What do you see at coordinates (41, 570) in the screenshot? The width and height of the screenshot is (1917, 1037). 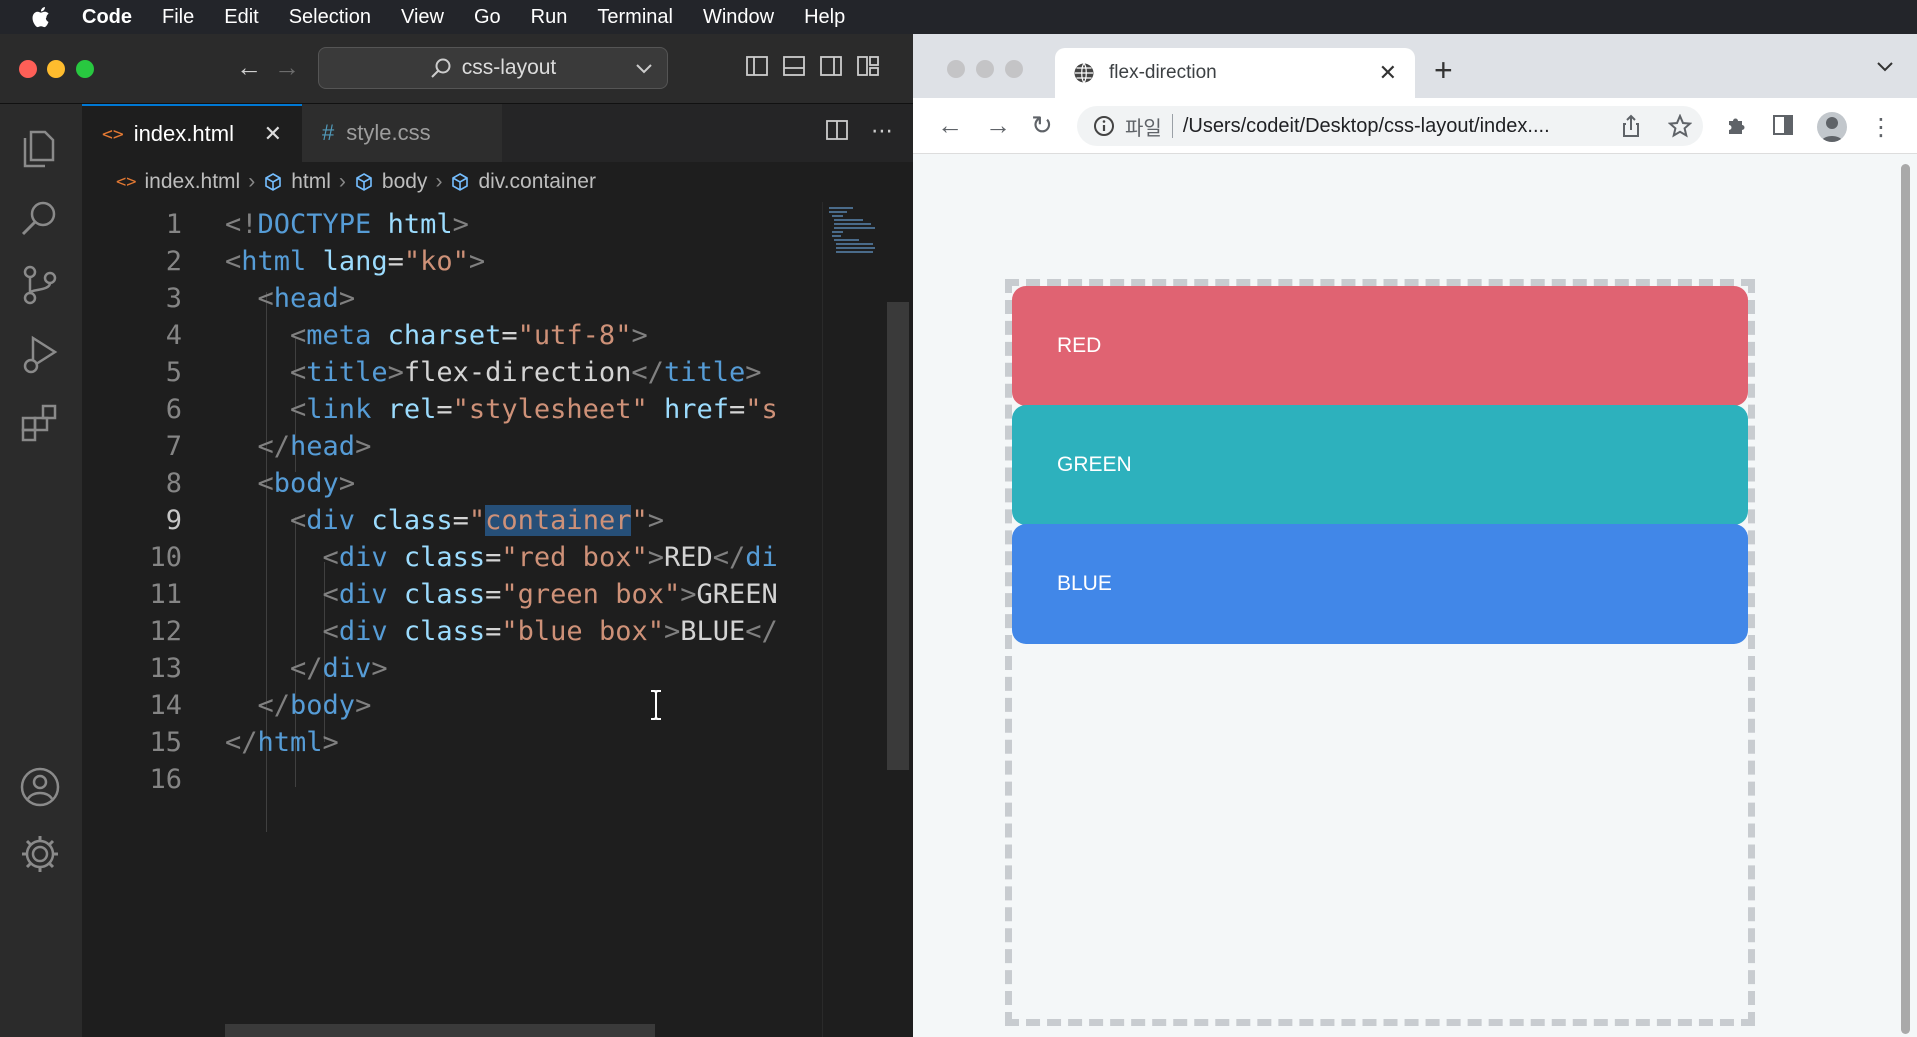 I see `activity-bar` at bounding box center [41, 570].